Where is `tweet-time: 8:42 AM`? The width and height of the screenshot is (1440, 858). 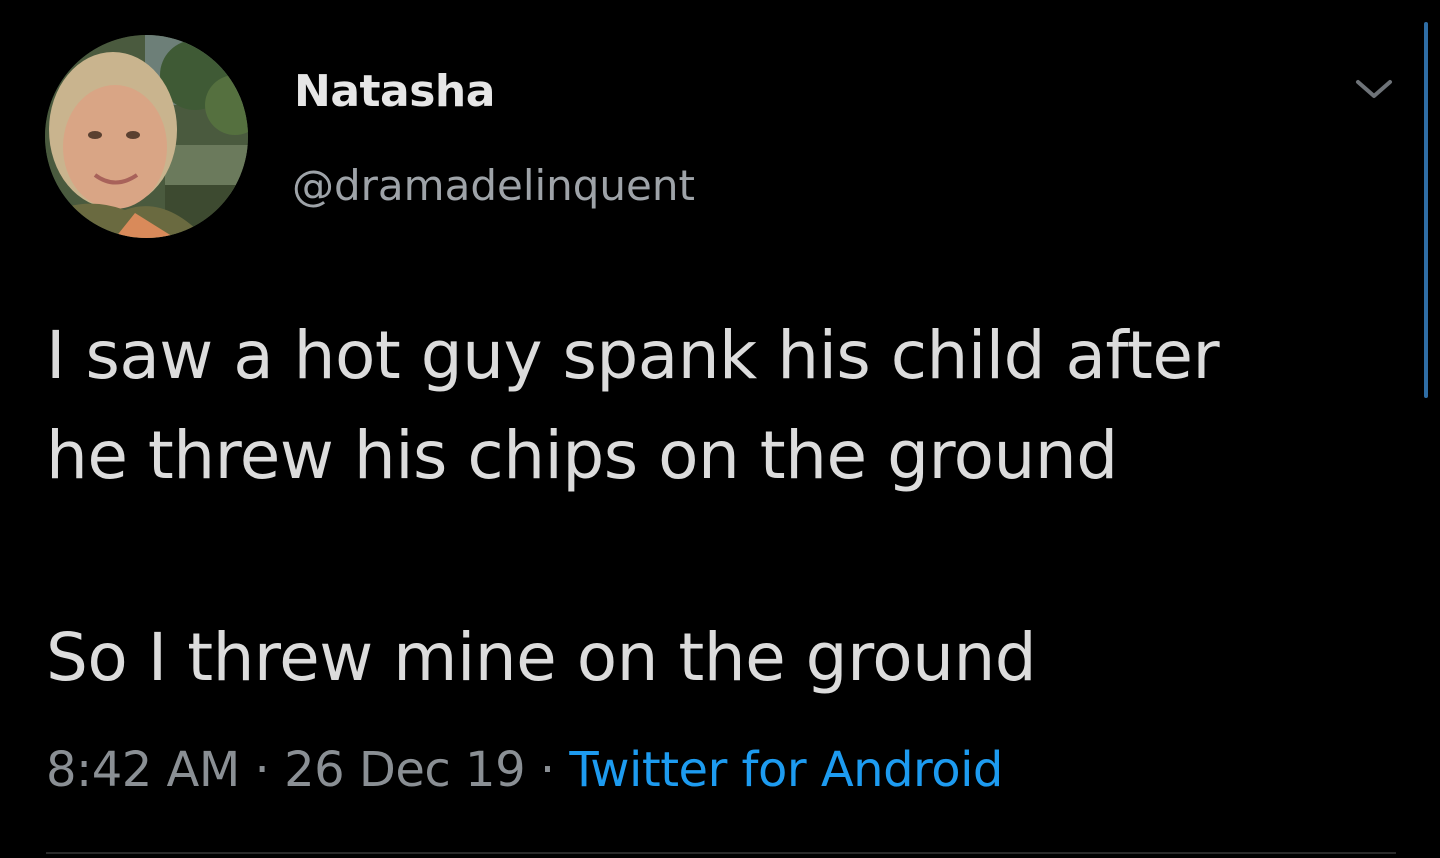
tweet-time: 8:42 AM is located at coordinates (143, 770).